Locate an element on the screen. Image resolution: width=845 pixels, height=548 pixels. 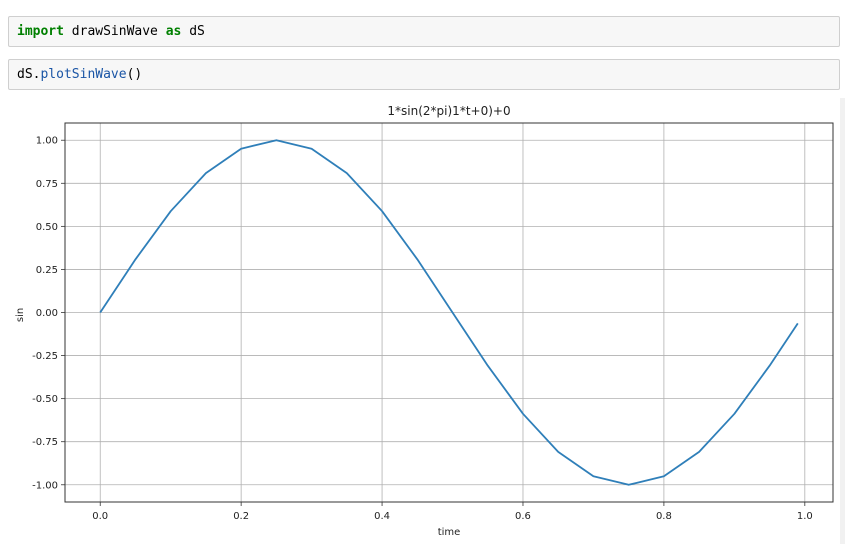
code-token-plain: () is located at coordinates (134, 74).